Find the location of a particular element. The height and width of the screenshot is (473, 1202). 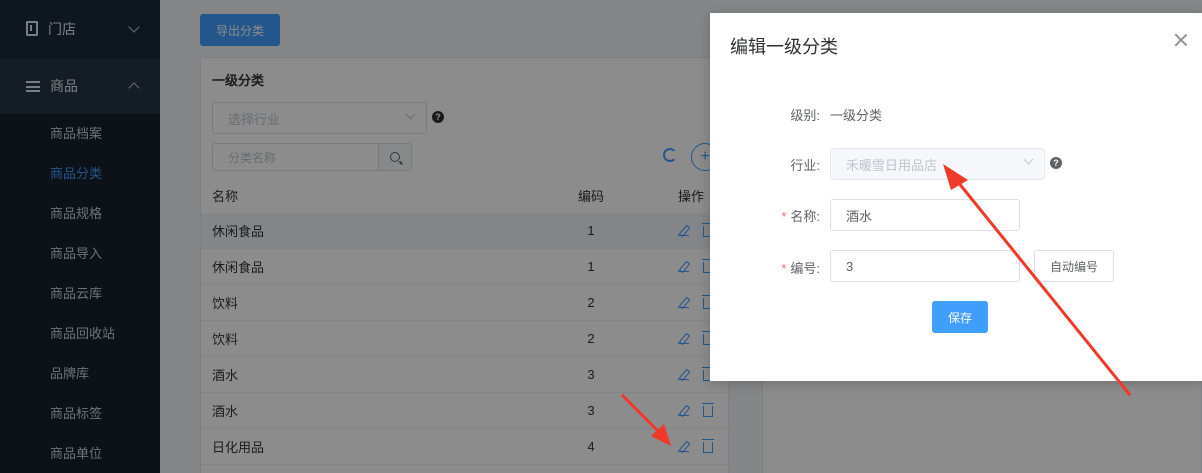

save-button: 保存 is located at coordinates (960, 317).